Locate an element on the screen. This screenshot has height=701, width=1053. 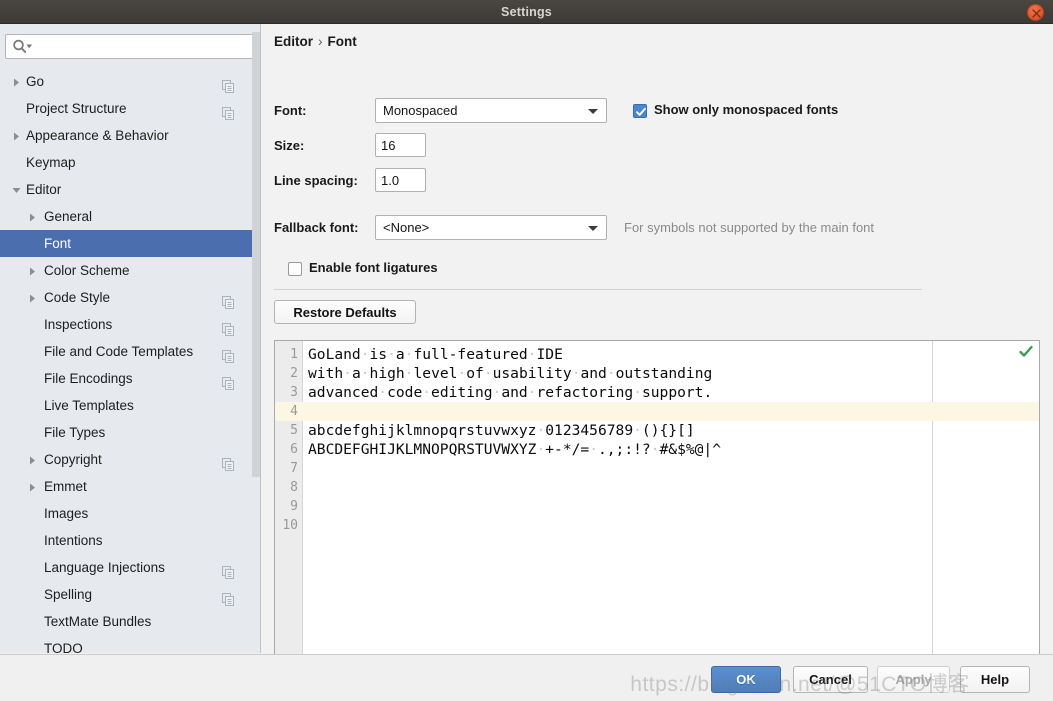
sidebar-item-intentions: Intentions is located at coordinates (126, 540).